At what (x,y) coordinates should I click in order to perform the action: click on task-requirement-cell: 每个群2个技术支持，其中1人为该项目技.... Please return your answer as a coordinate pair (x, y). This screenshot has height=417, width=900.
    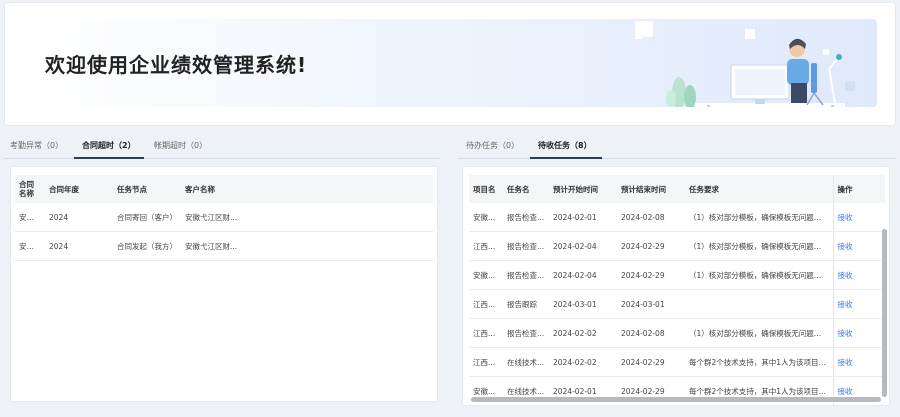
    Looking at the image, I should click on (759, 362).